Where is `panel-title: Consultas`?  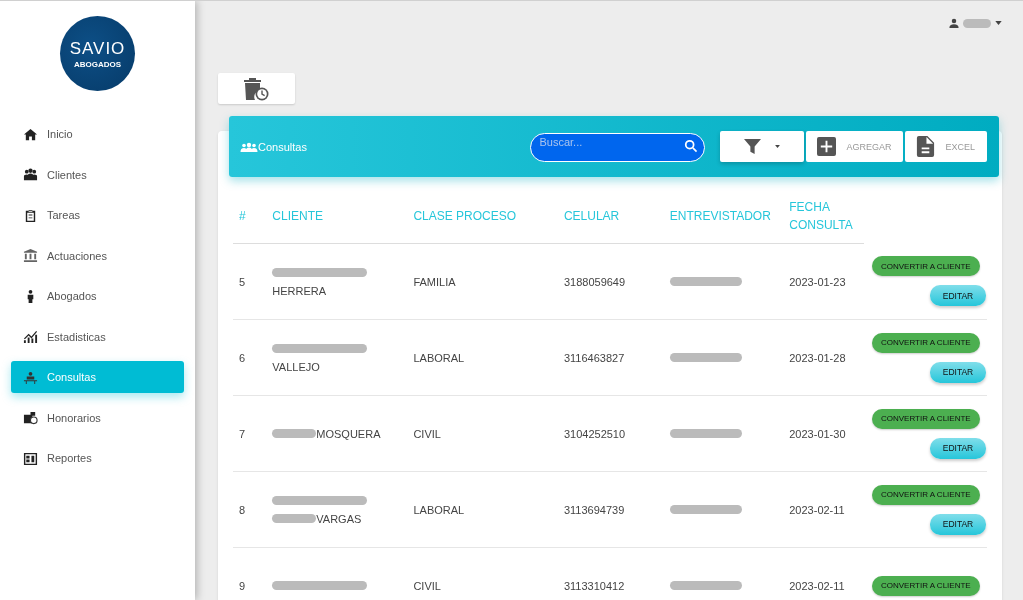
panel-title: Consultas is located at coordinates (273, 146).